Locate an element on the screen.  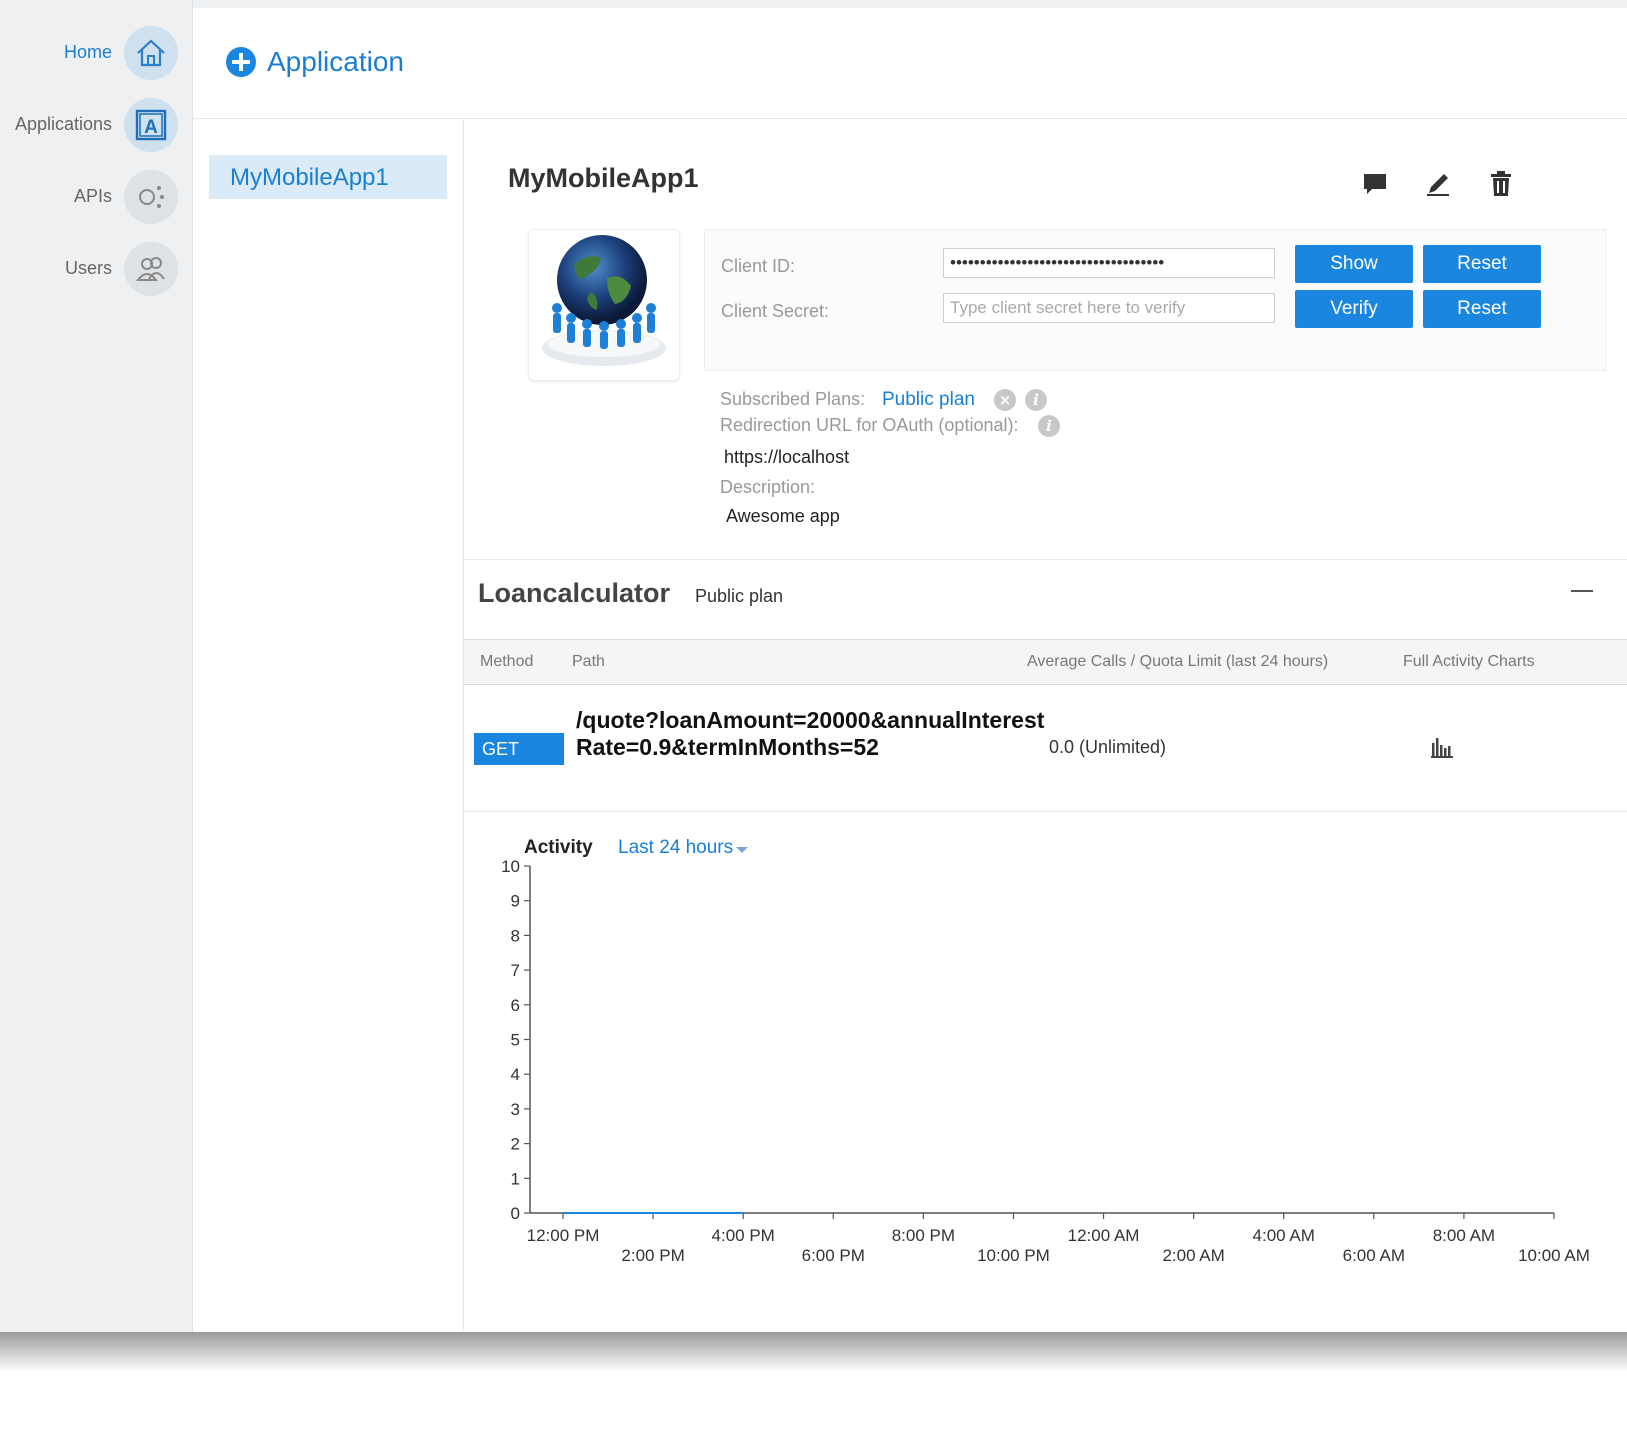
plus-circle-icon is located at coordinates (241, 62).